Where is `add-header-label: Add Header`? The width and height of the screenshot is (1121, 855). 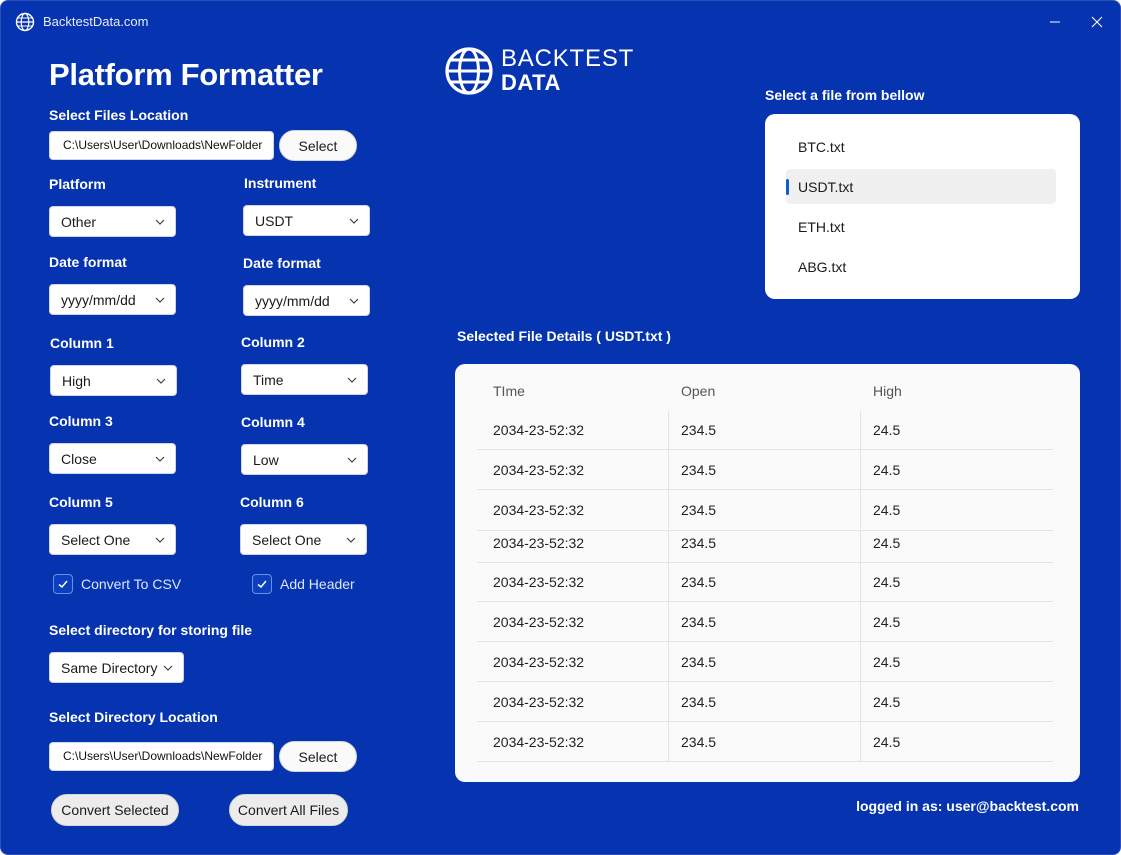 add-header-label: Add Header is located at coordinates (317, 584).